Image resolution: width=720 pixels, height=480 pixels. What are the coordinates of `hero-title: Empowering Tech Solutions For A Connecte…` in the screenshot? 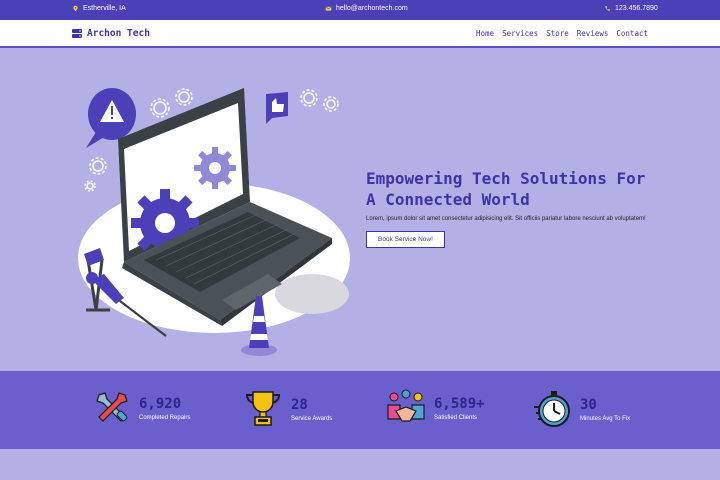 It's located at (506, 189).